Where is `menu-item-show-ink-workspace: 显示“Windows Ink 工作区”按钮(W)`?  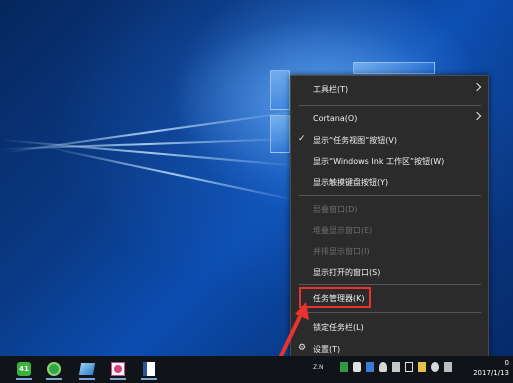
menu-item-show-ink-workspace: 显示“Windows Ink 工作区”按钮(W) is located at coordinates (389, 161).